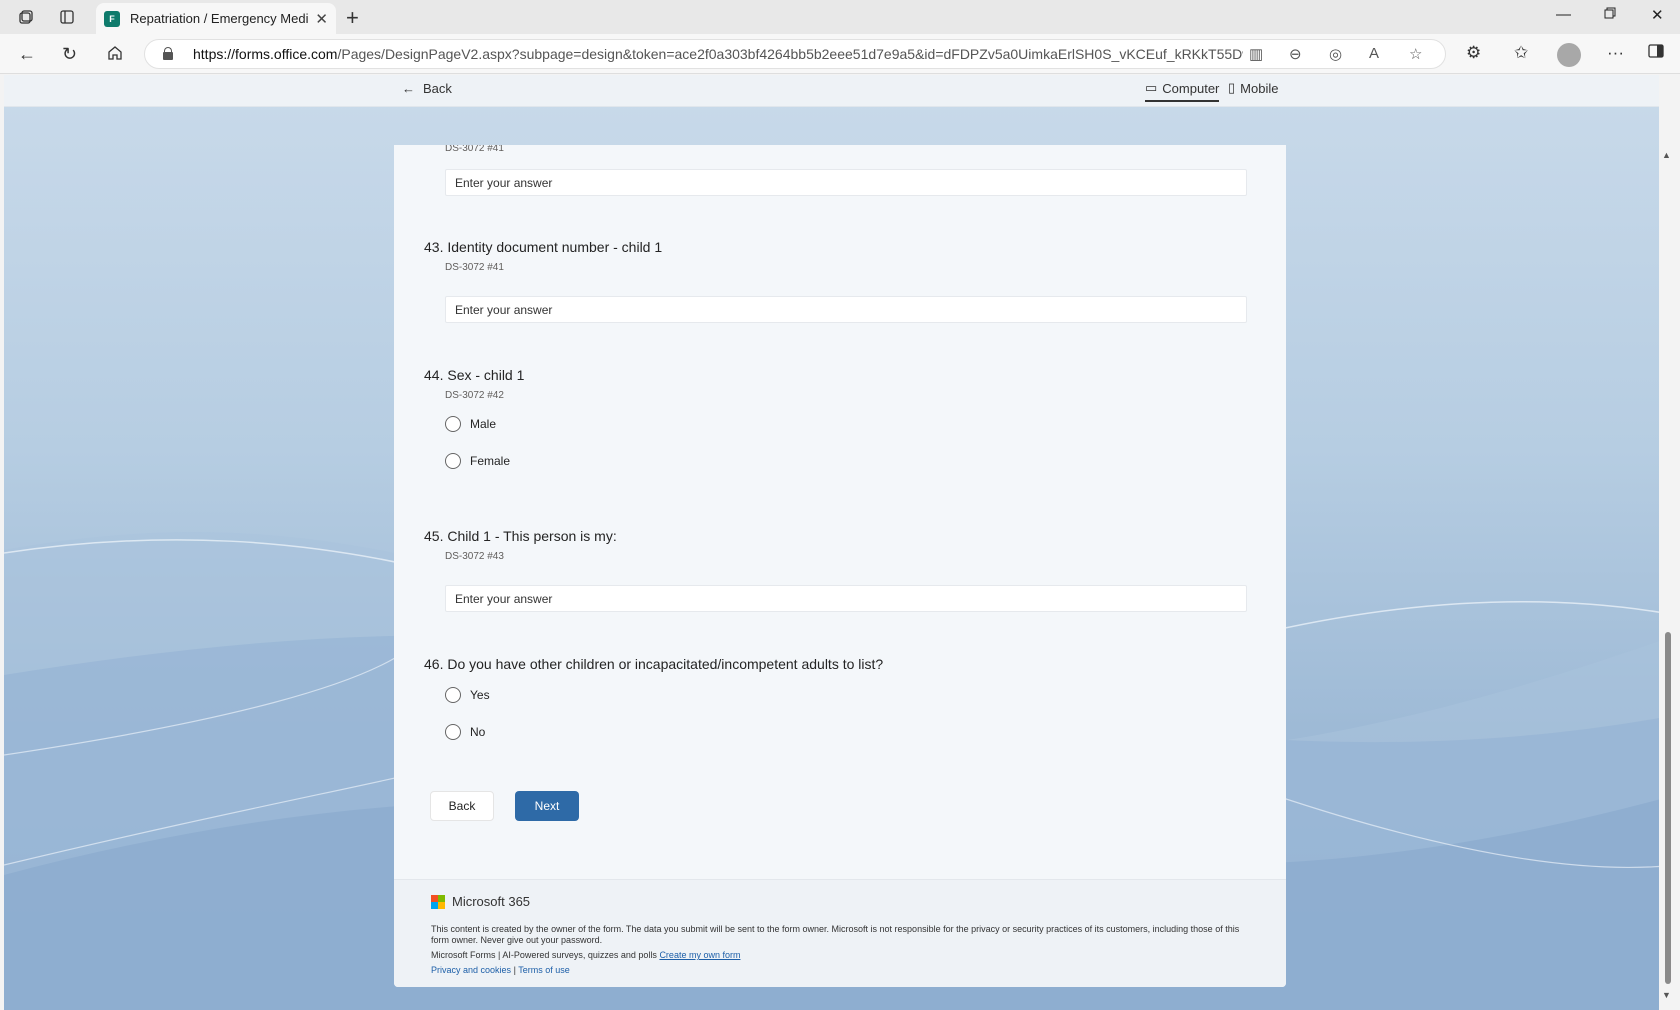  Describe the element at coordinates (491, 901) in the screenshot. I see `brand-name: Microsoft 365` at that location.